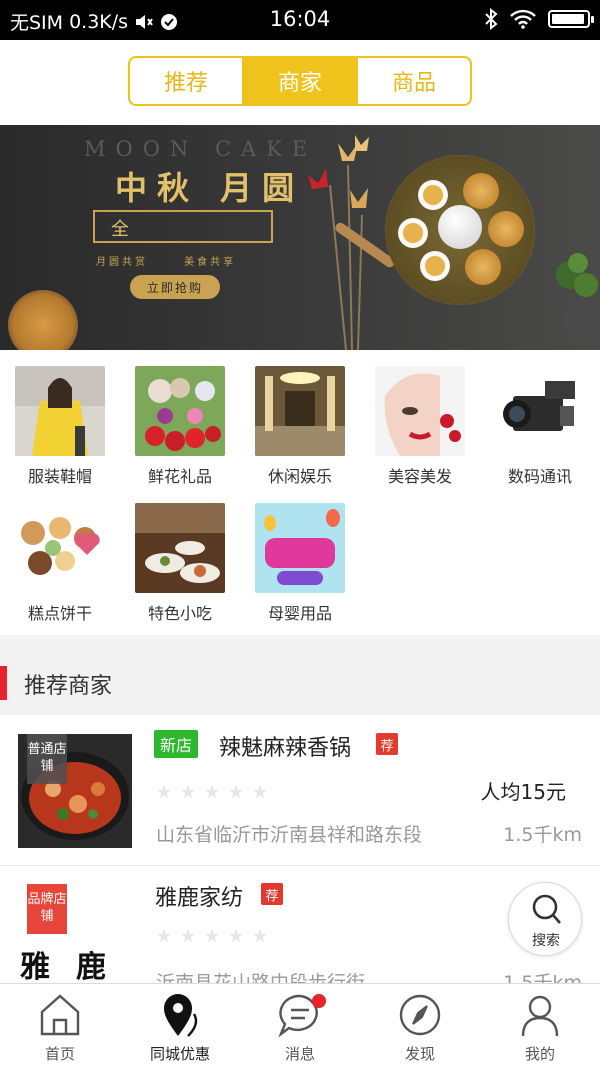 The image size is (600, 1067). What do you see at coordinates (68, 686) in the screenshot?
I see `section-title: 推荐商家` at bounding box center [68, 686].